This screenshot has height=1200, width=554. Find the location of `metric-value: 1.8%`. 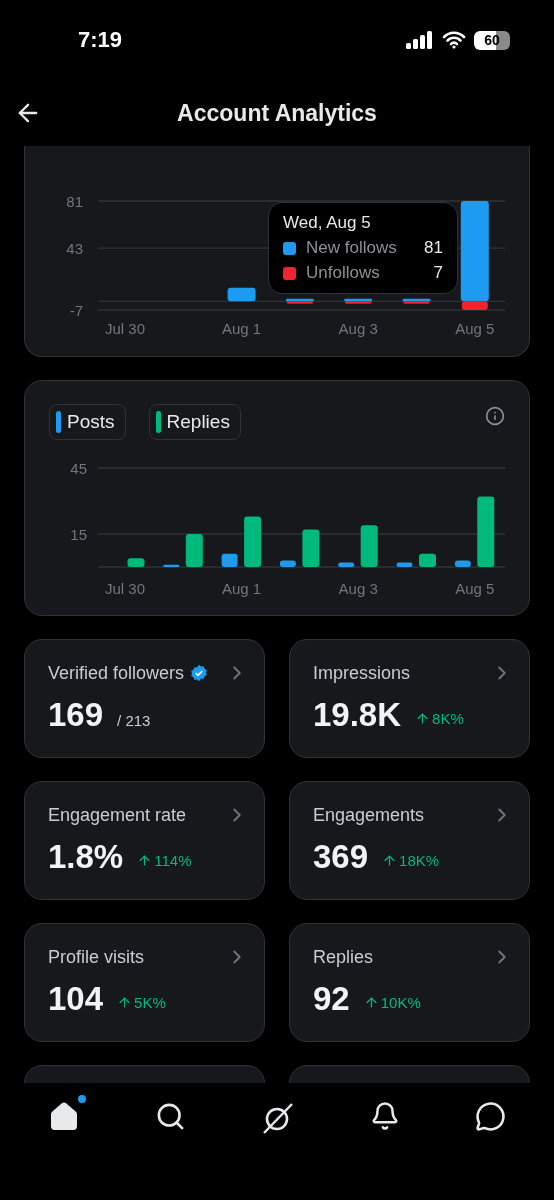

metric-value: 1.8% is located at coordinates (86, 857).